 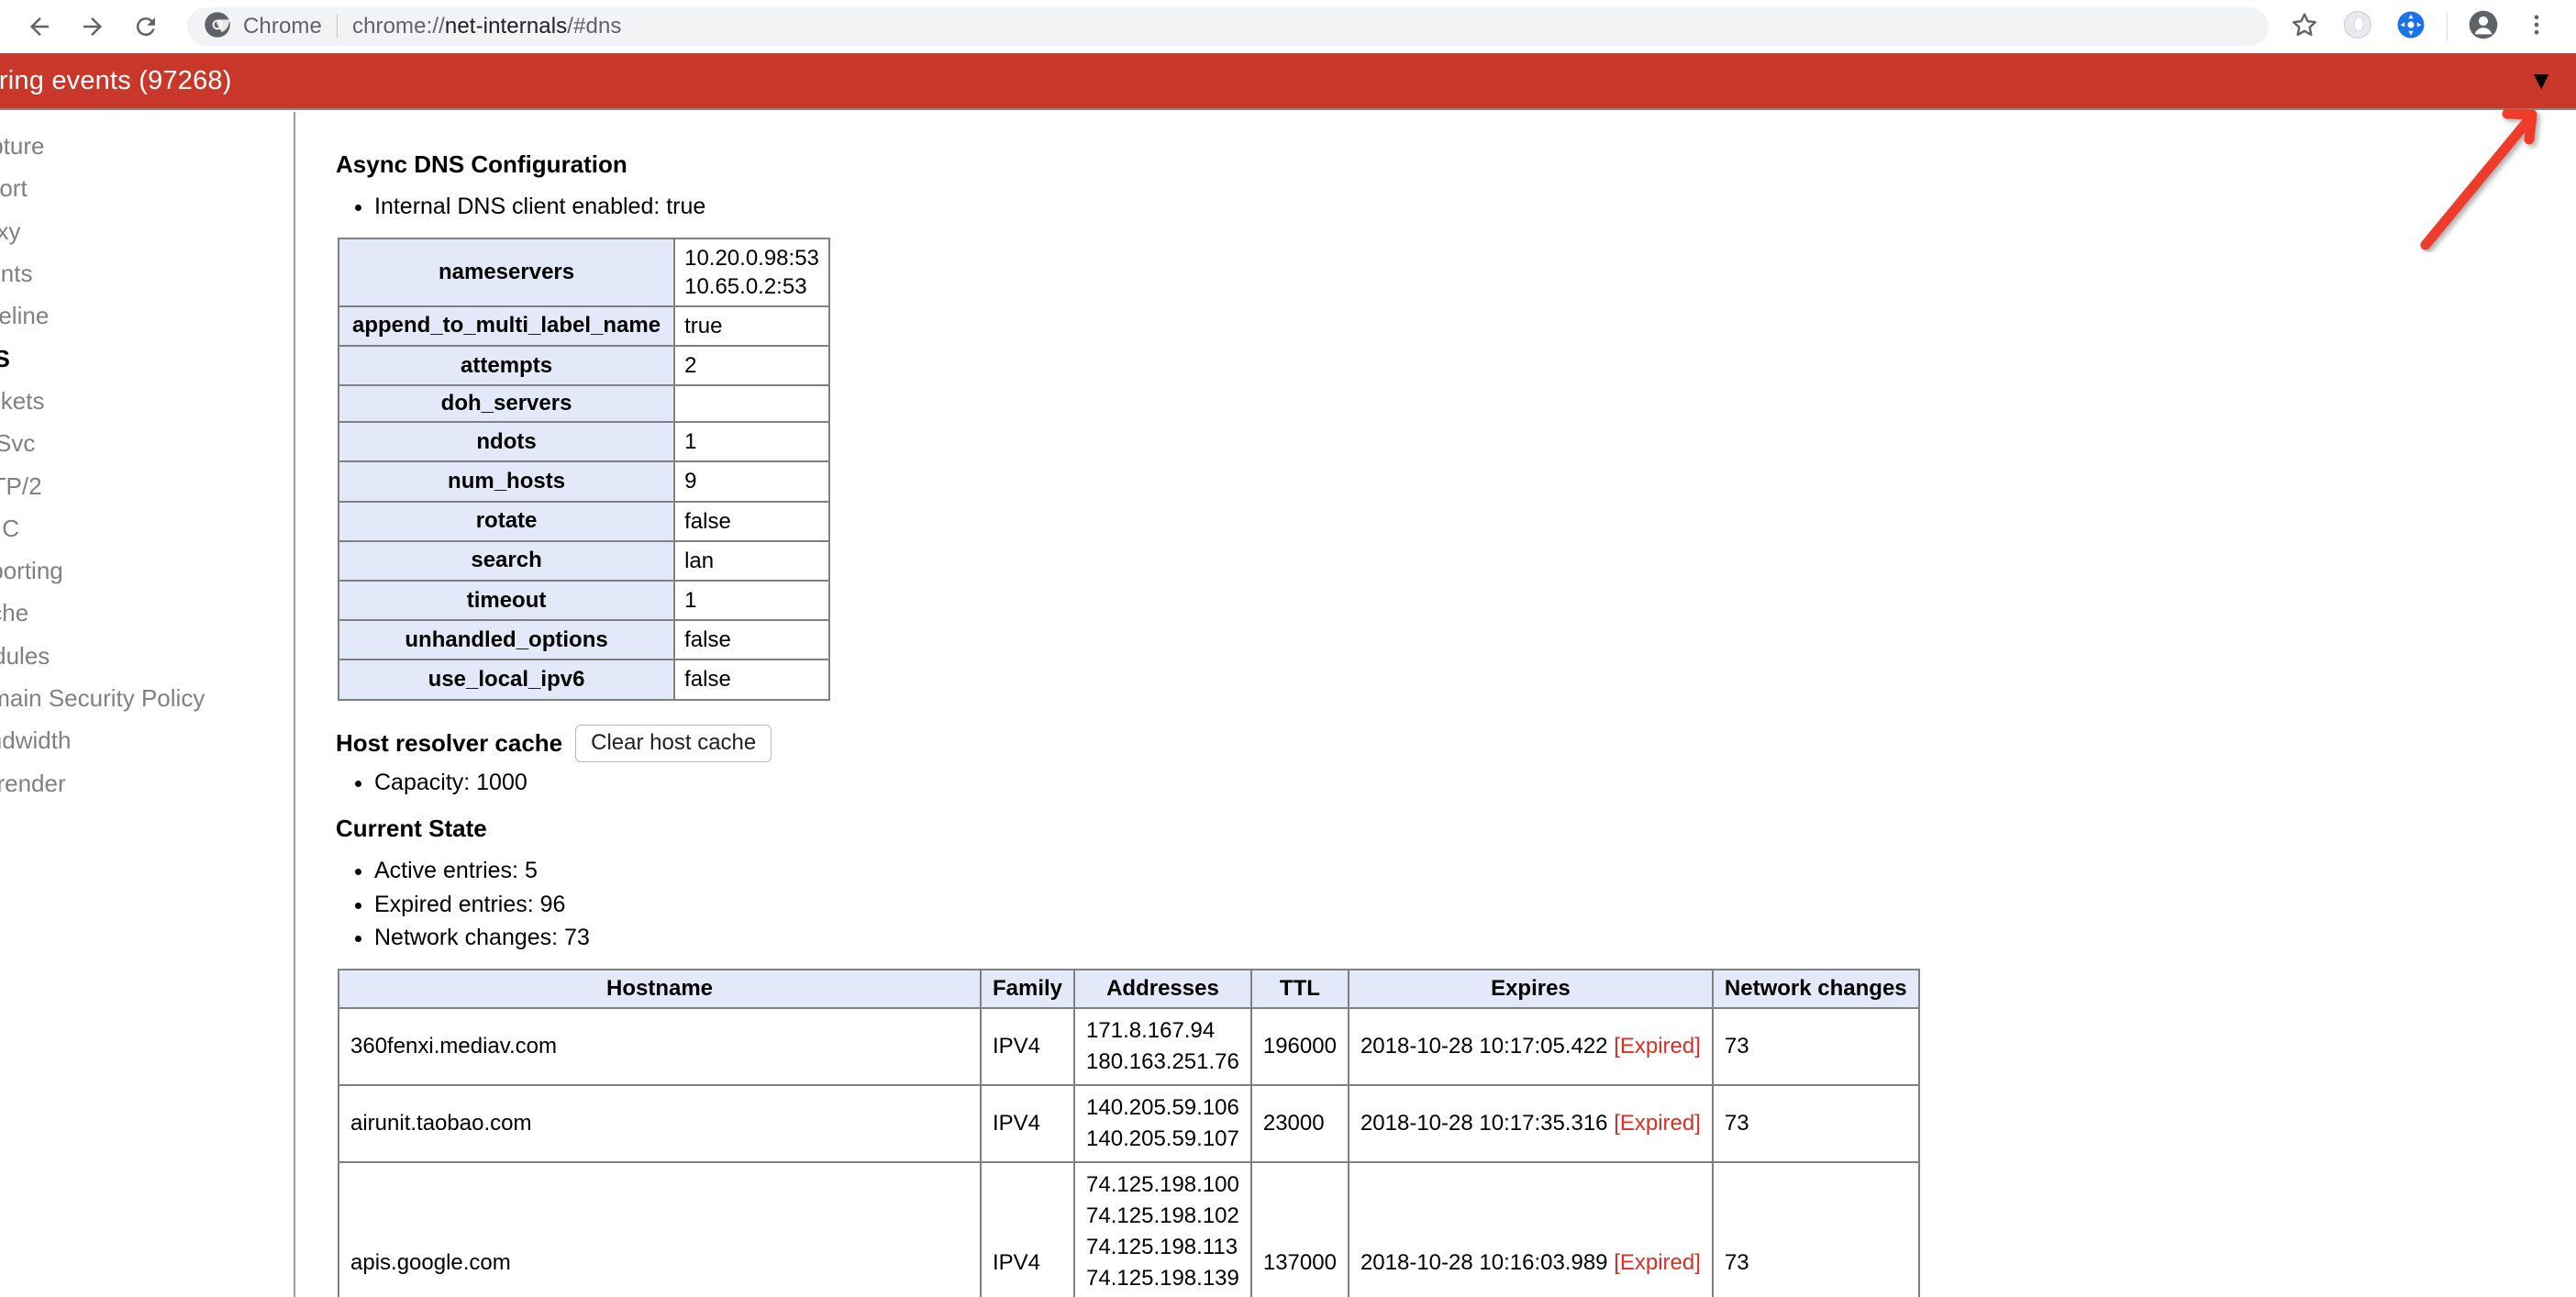 I want to click on expired-badge: [Expired], so click(x=1657, y=1263).